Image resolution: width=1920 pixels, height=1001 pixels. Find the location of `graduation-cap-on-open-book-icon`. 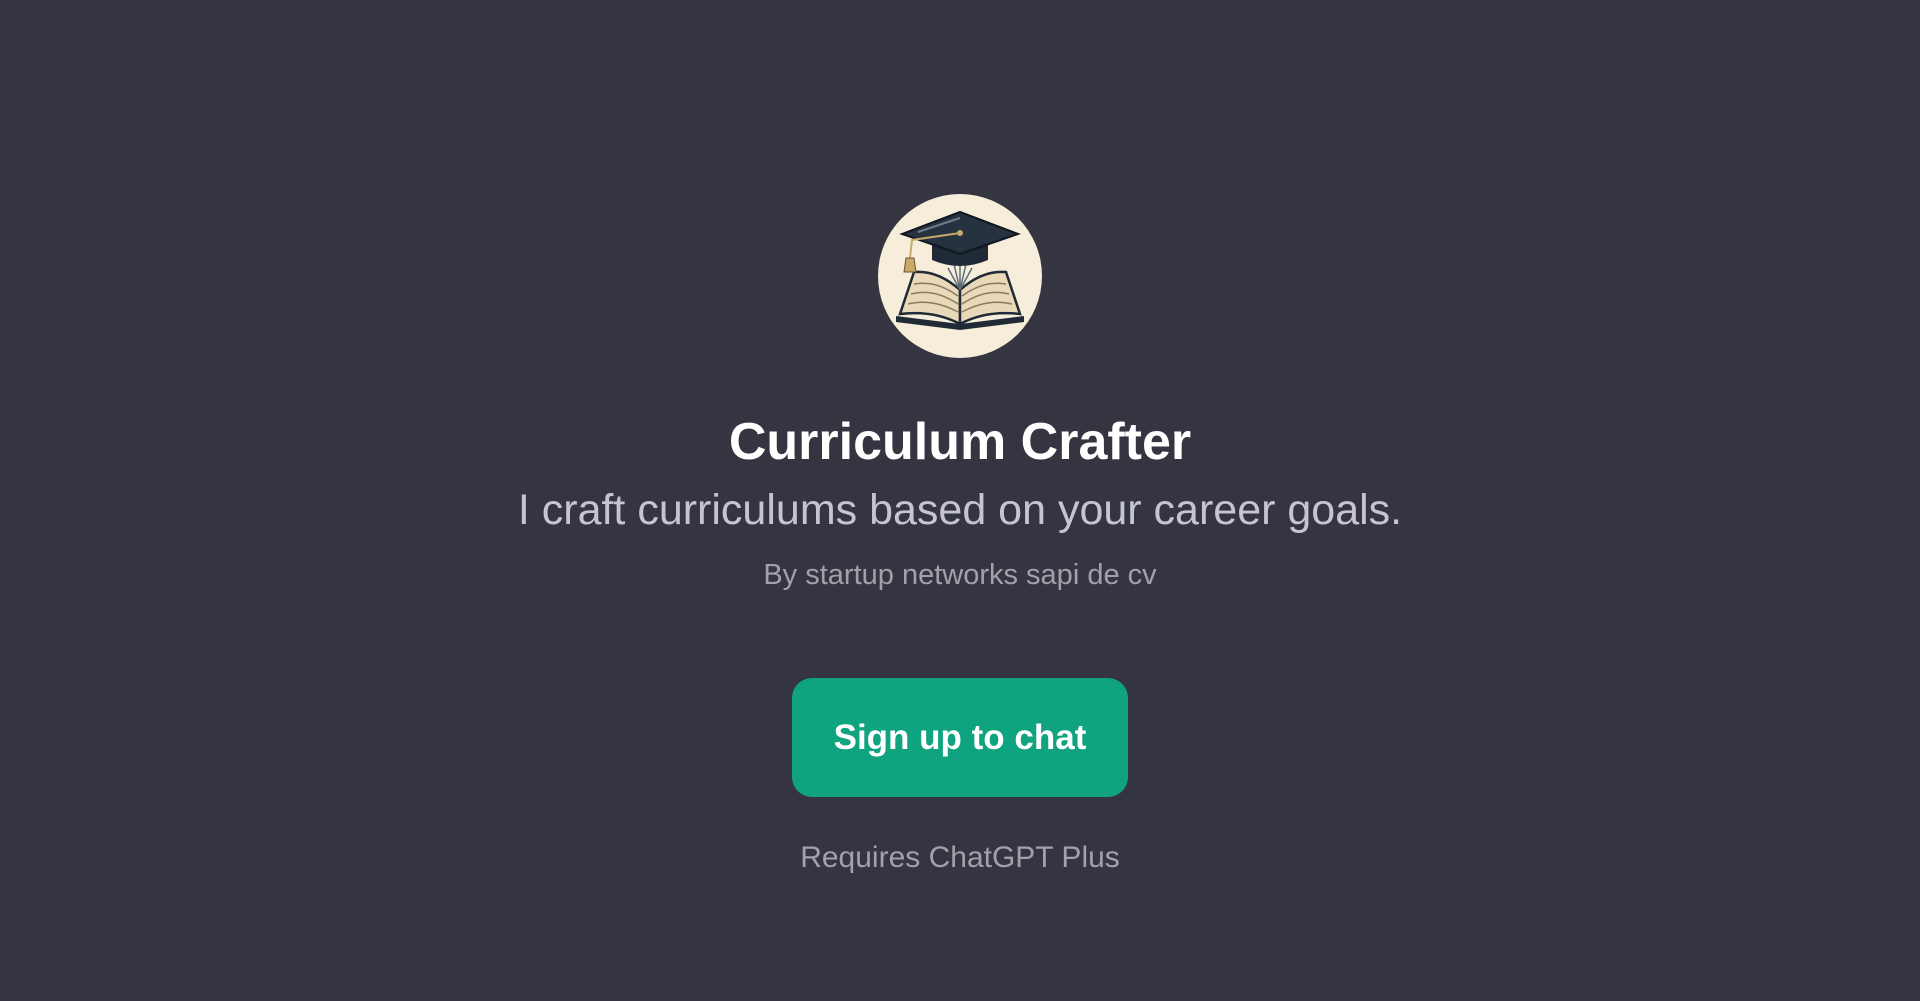

graduation-cap-on-open-book-icon is located at coordinates (960, 270).